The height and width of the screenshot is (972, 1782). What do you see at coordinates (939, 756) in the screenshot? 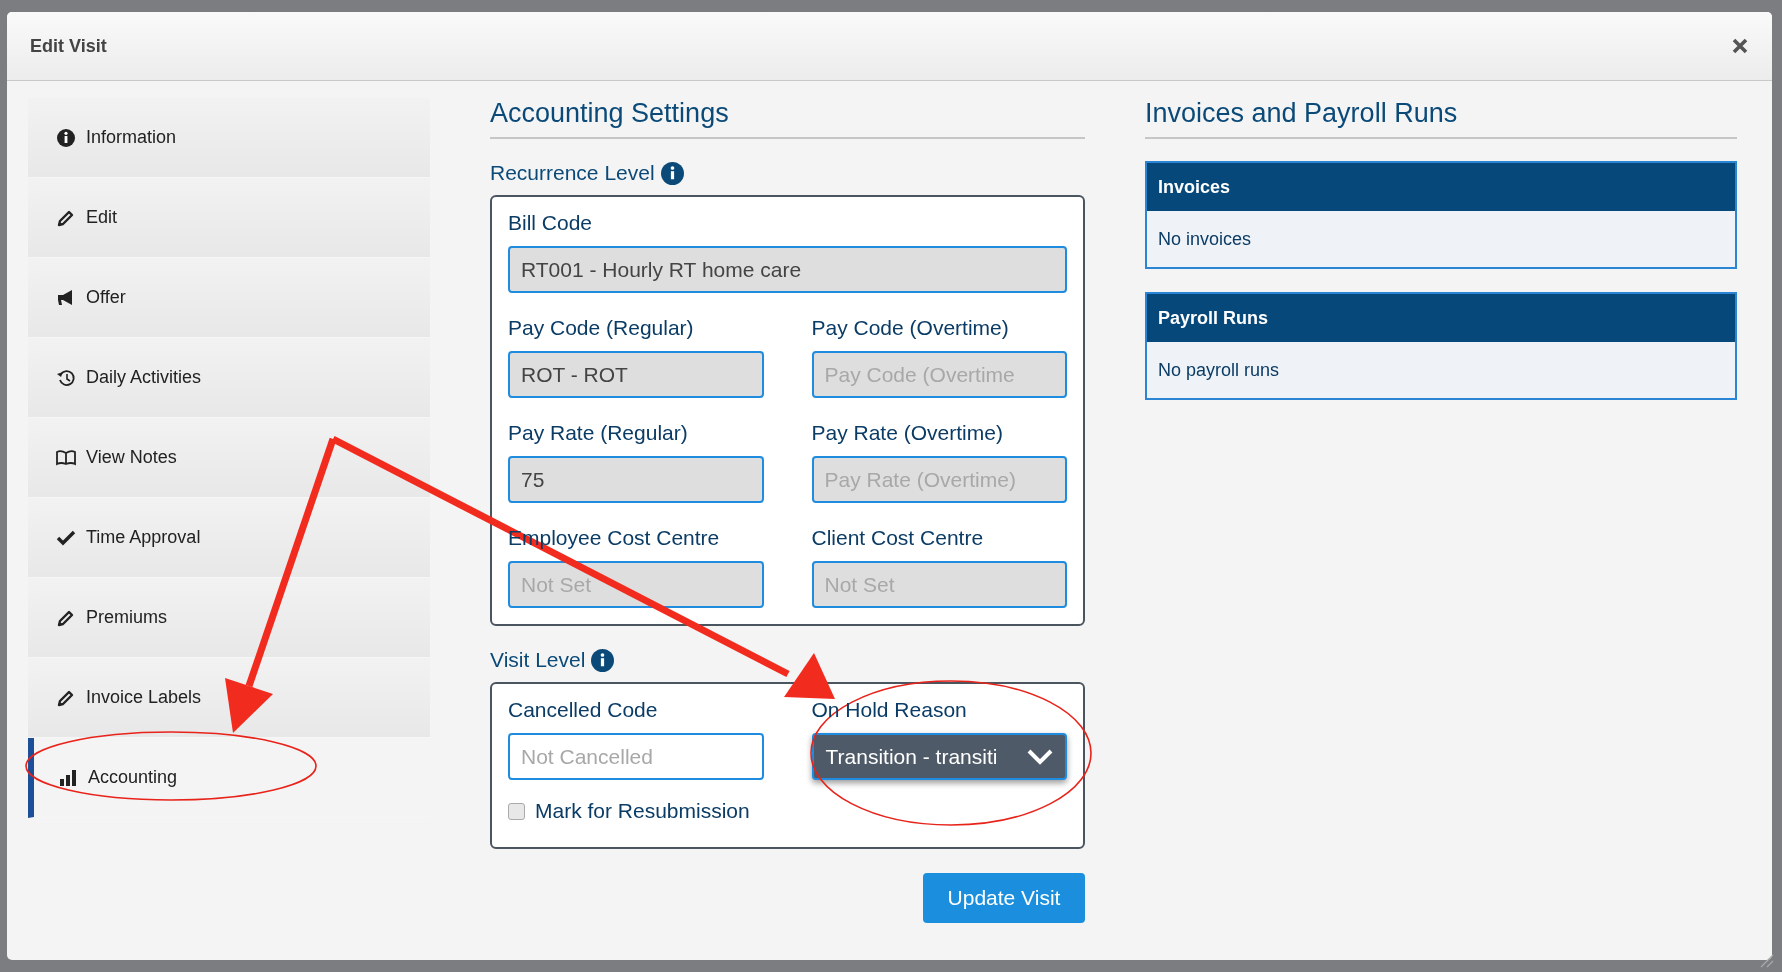
I see `dropdown: Transition - transiti` at bounding box center [939, 756].